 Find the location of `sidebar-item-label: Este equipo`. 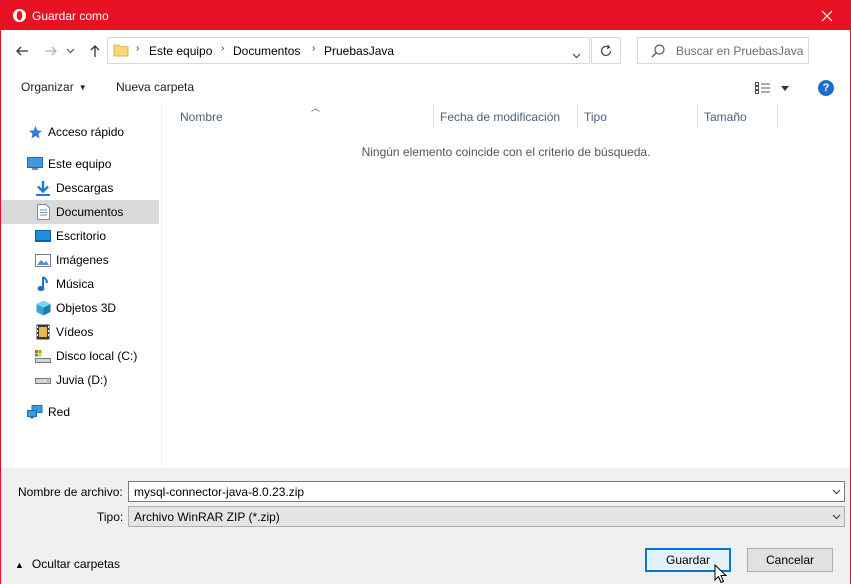

sidebar-item-label: Este equipo is located at coordinates (80, 164).